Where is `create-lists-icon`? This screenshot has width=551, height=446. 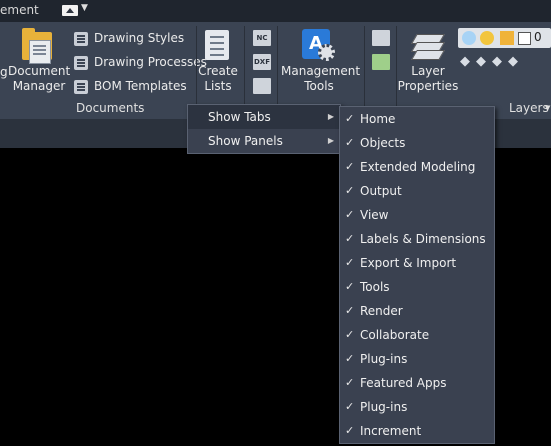
create-lists-icon is located at coordinates (217, 45).